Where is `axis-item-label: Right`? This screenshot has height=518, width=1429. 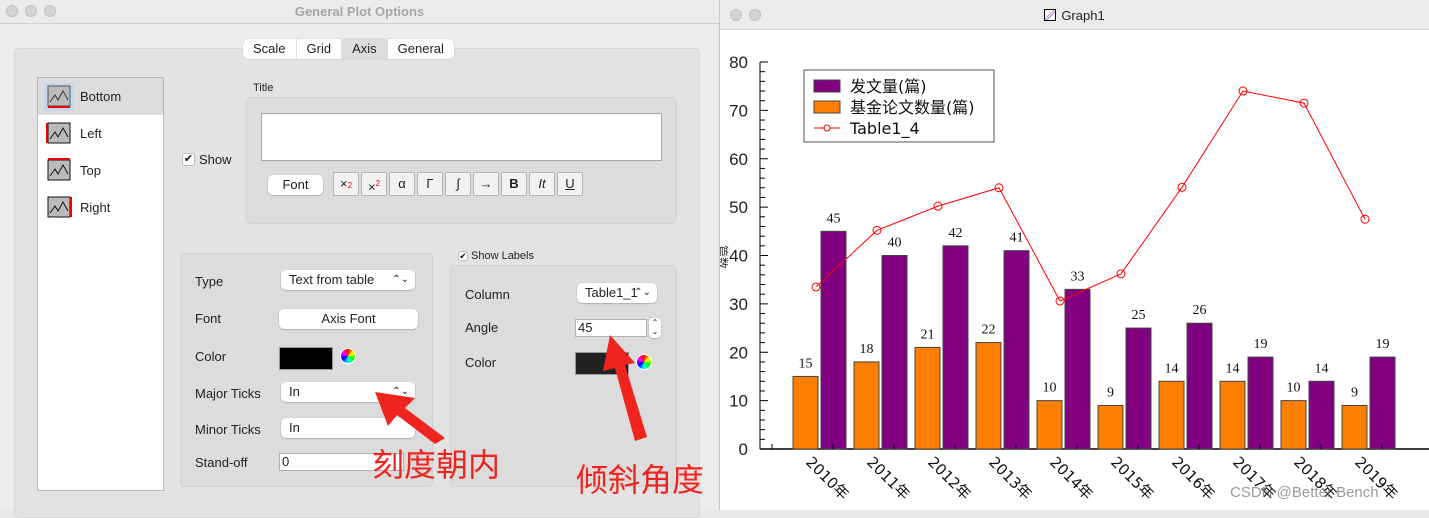 axis-item-label: Right is located at coordinates (95, 207).